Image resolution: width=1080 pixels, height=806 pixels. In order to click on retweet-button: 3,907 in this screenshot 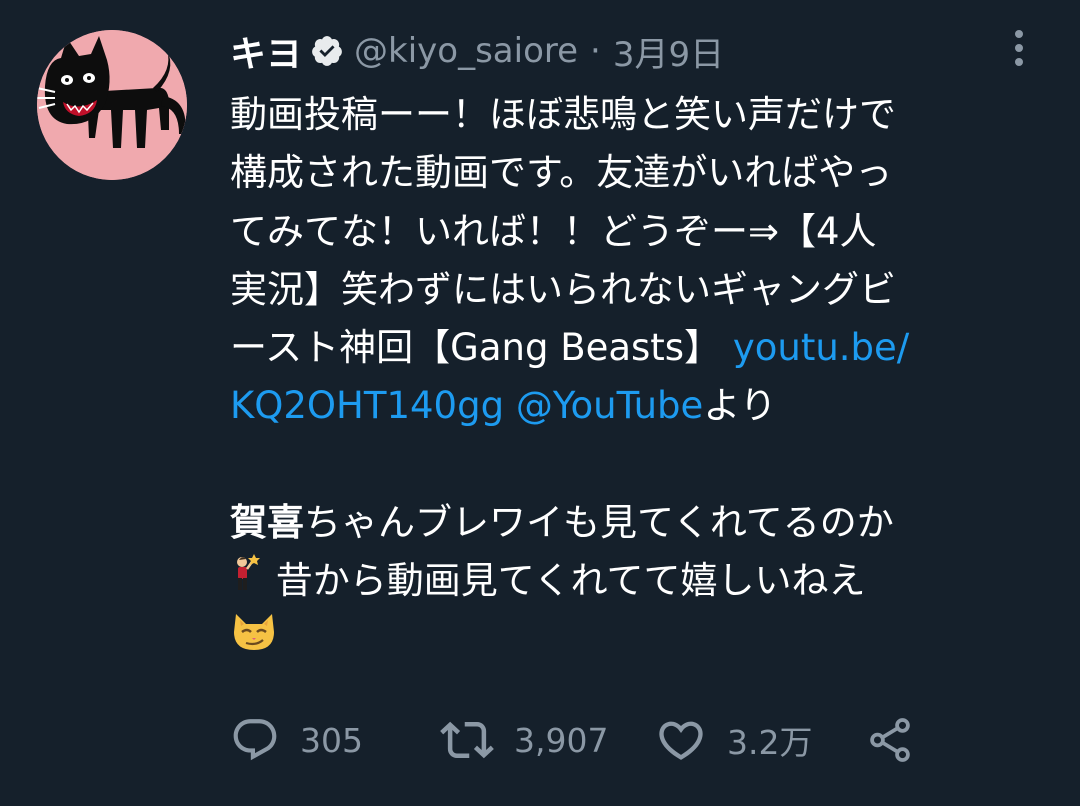, I will do `click(524, 740)`.